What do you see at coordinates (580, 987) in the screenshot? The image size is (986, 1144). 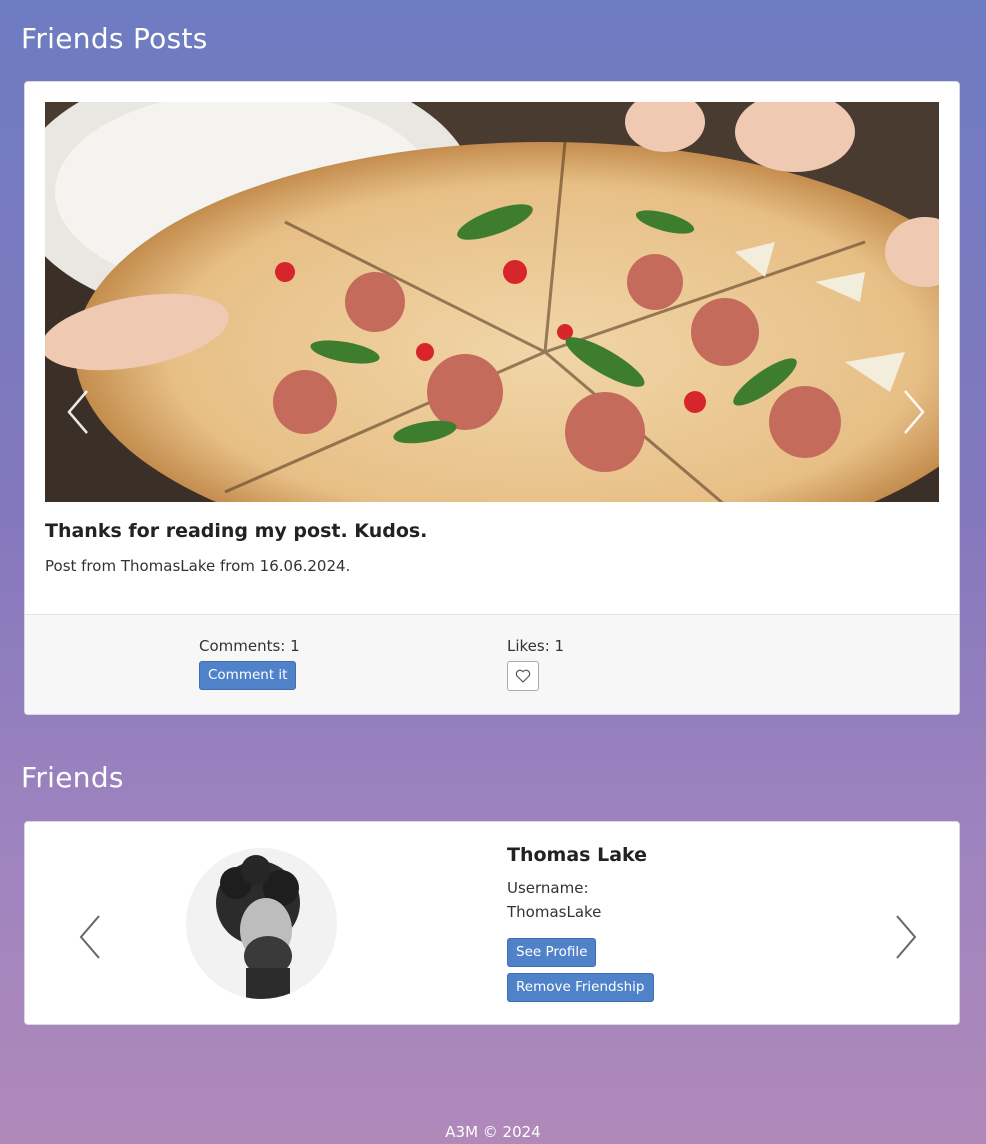 I see `remove-friendship-button: Remove Friendship` at bounding box center [580, 987].